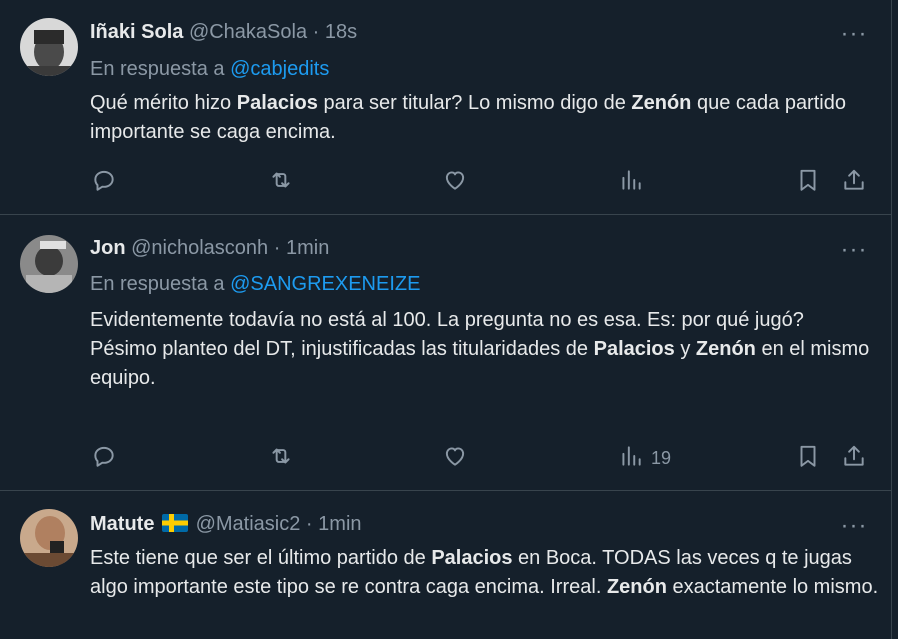 The width and height of the screenshot is (898, 639). Describe the element at coordinates (261, 558) in the screenshot. I see `text-span: Este tiene que ser el último partido de` at that location.